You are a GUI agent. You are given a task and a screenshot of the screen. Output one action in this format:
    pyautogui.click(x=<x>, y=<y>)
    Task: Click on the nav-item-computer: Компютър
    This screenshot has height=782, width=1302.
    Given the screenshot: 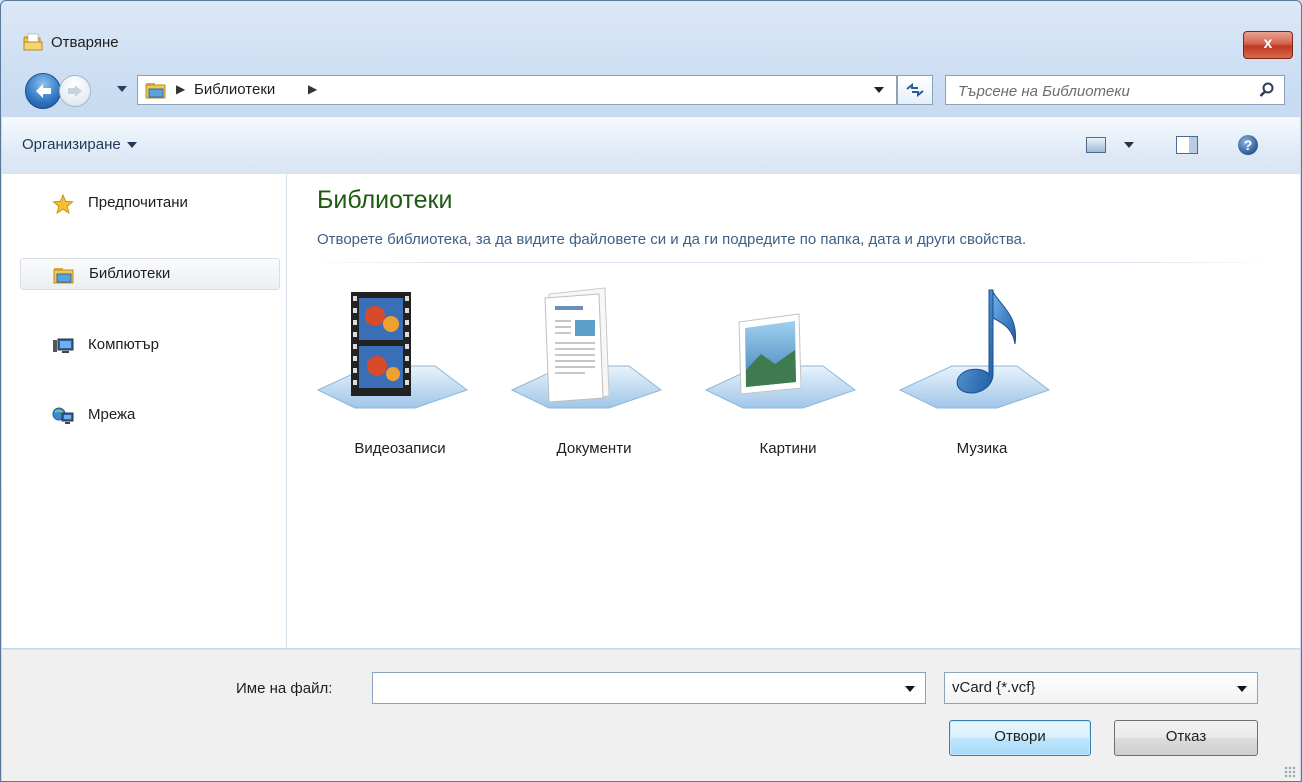 What is the action you would take?
    pyautogui.click(x=150, y=346)
    